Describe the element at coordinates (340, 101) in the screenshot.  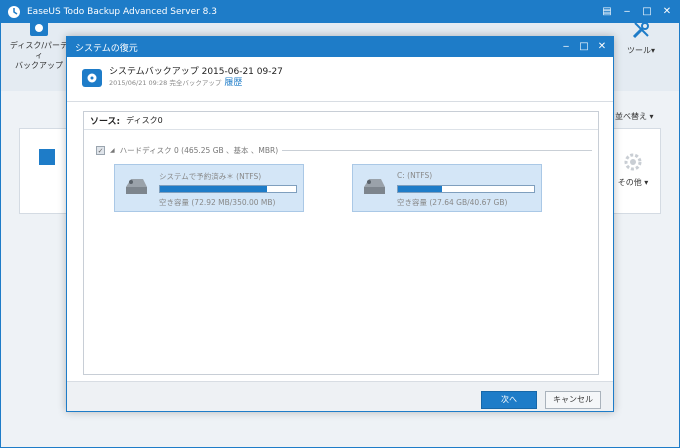
I see `dialog-separator` at that location.